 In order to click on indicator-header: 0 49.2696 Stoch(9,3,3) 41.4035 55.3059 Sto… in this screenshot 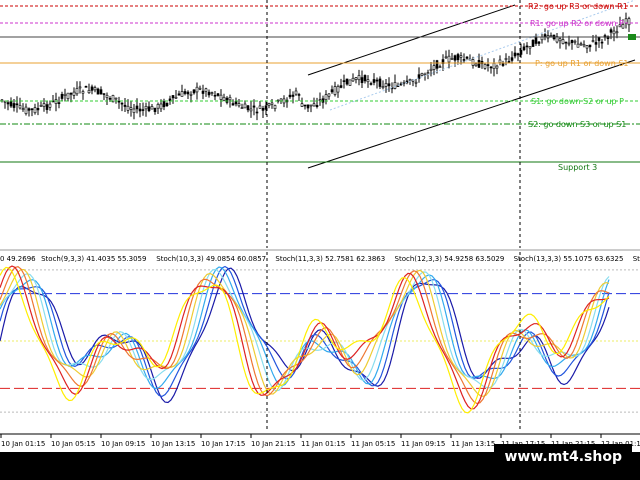, I will do `click(320, 259)`.